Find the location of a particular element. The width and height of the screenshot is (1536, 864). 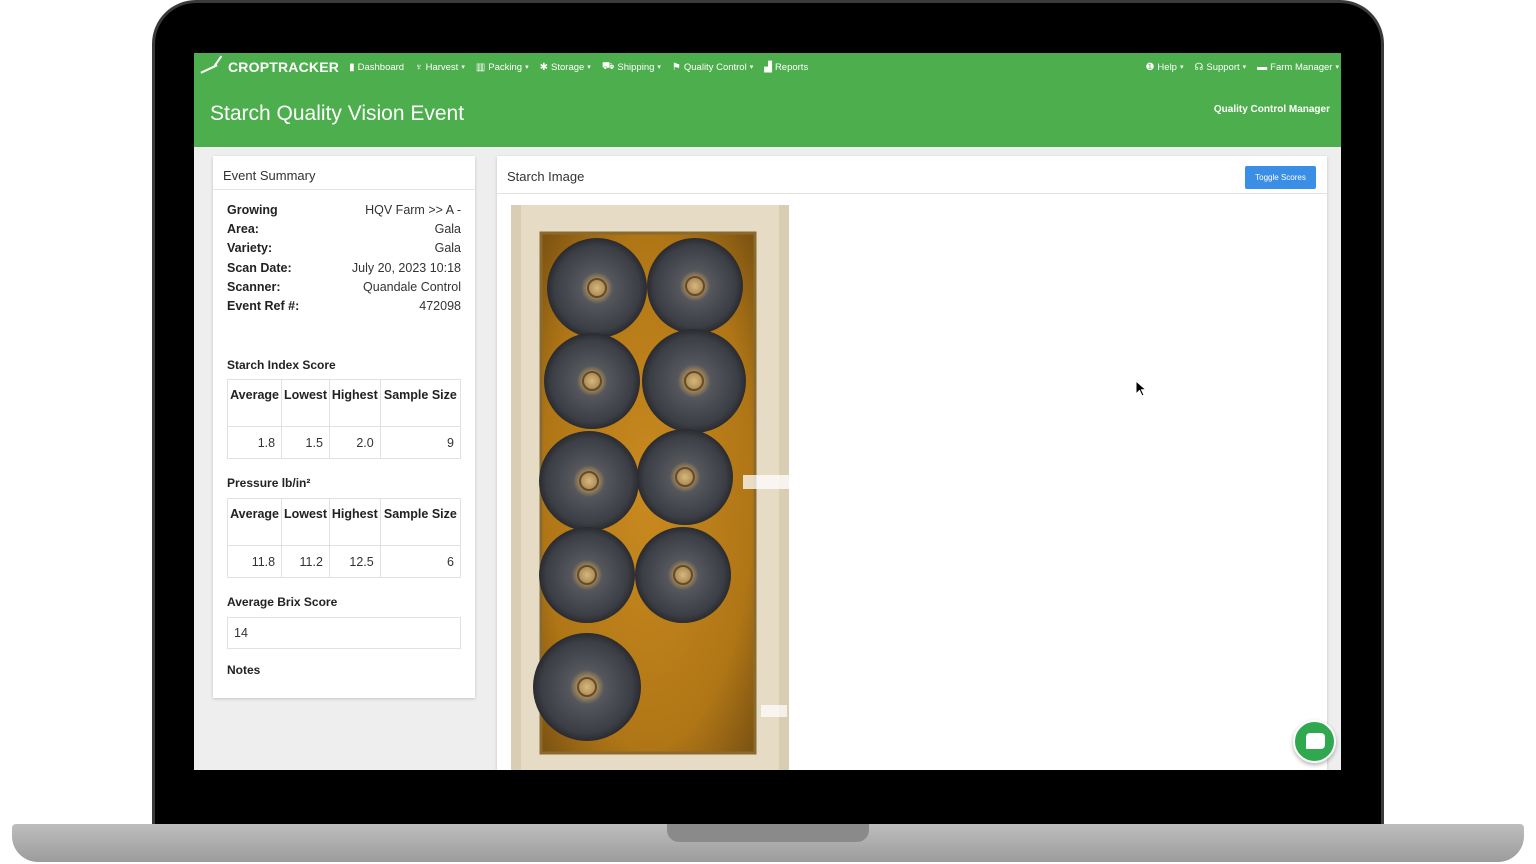

chat-bubble-icon is located at coordinates (1315, 741).